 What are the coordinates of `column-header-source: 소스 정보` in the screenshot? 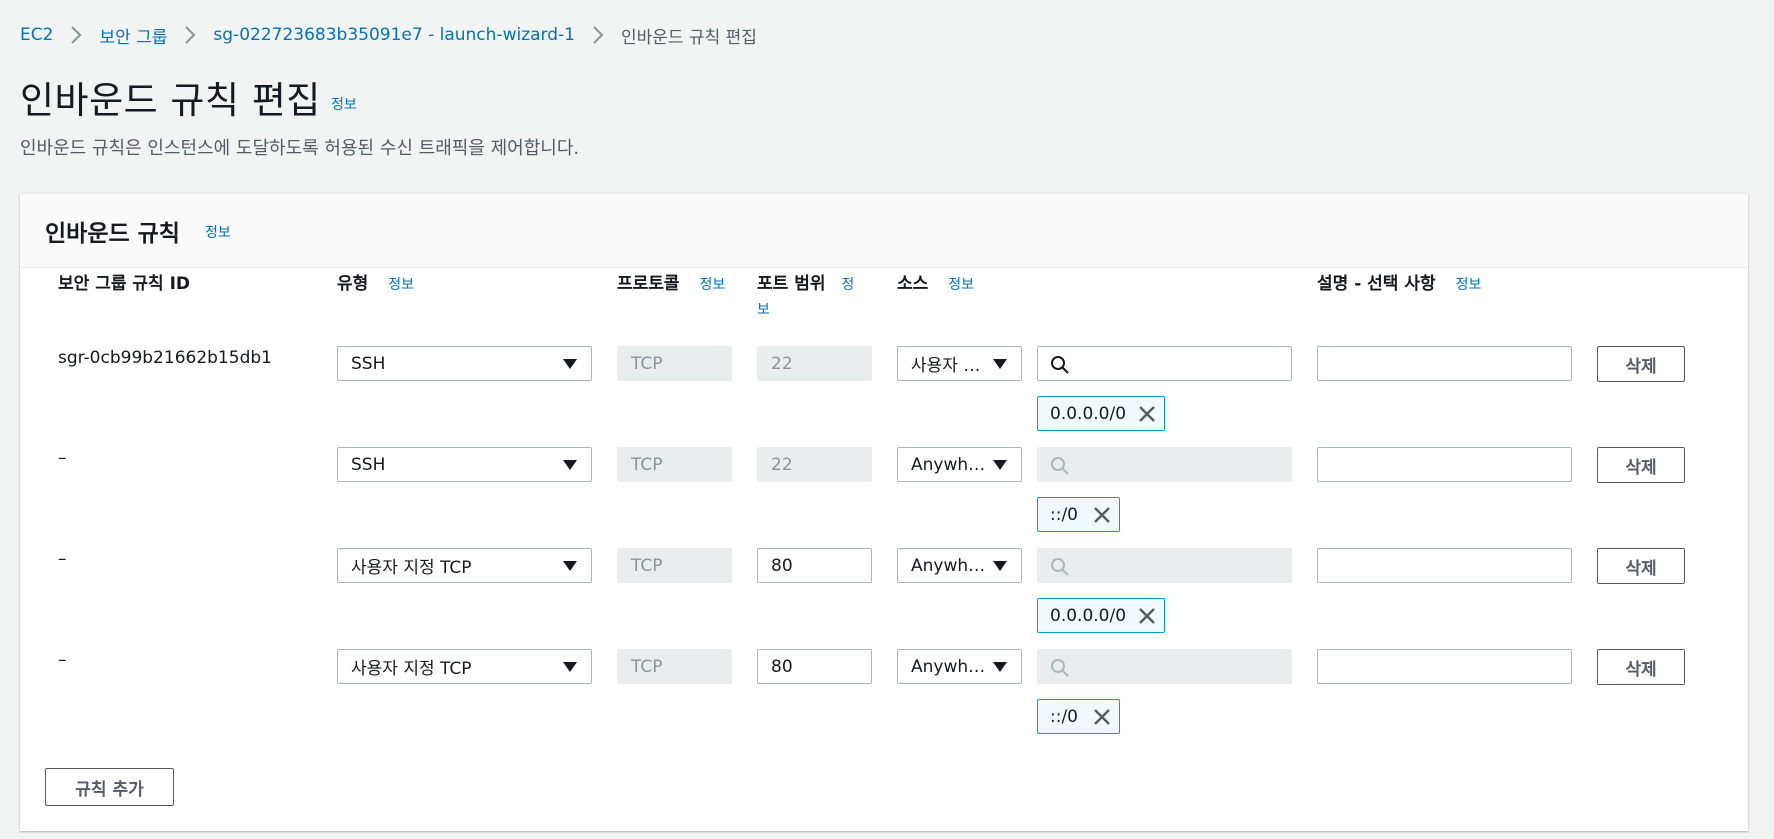 It's located at (935, 284).